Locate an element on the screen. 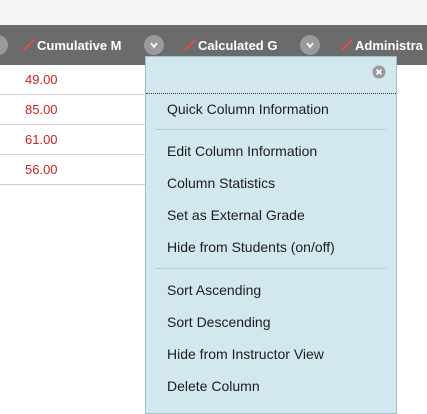  grade-cell: 49.00 is located at coordinates (80, 80).